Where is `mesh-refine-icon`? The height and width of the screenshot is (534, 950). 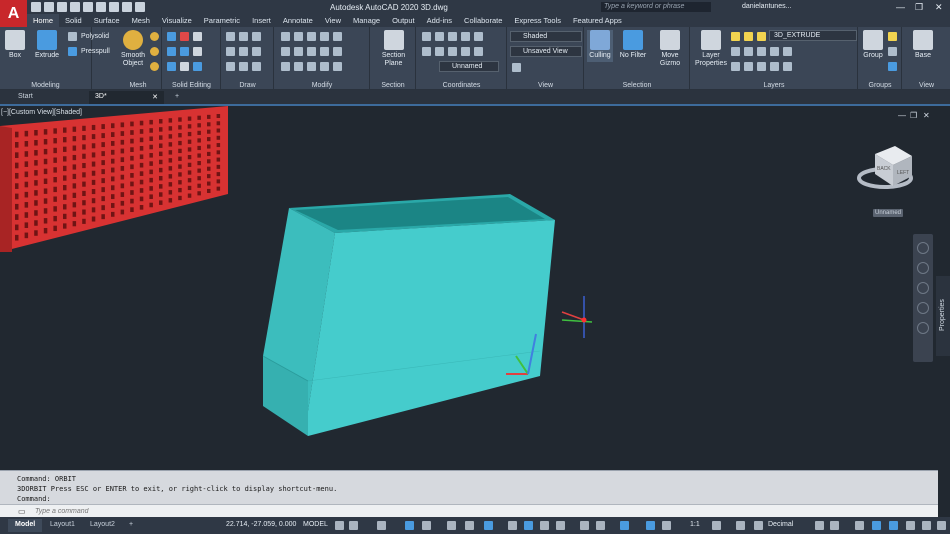 mesh-refine-icon is located at coordinates (154, 51).